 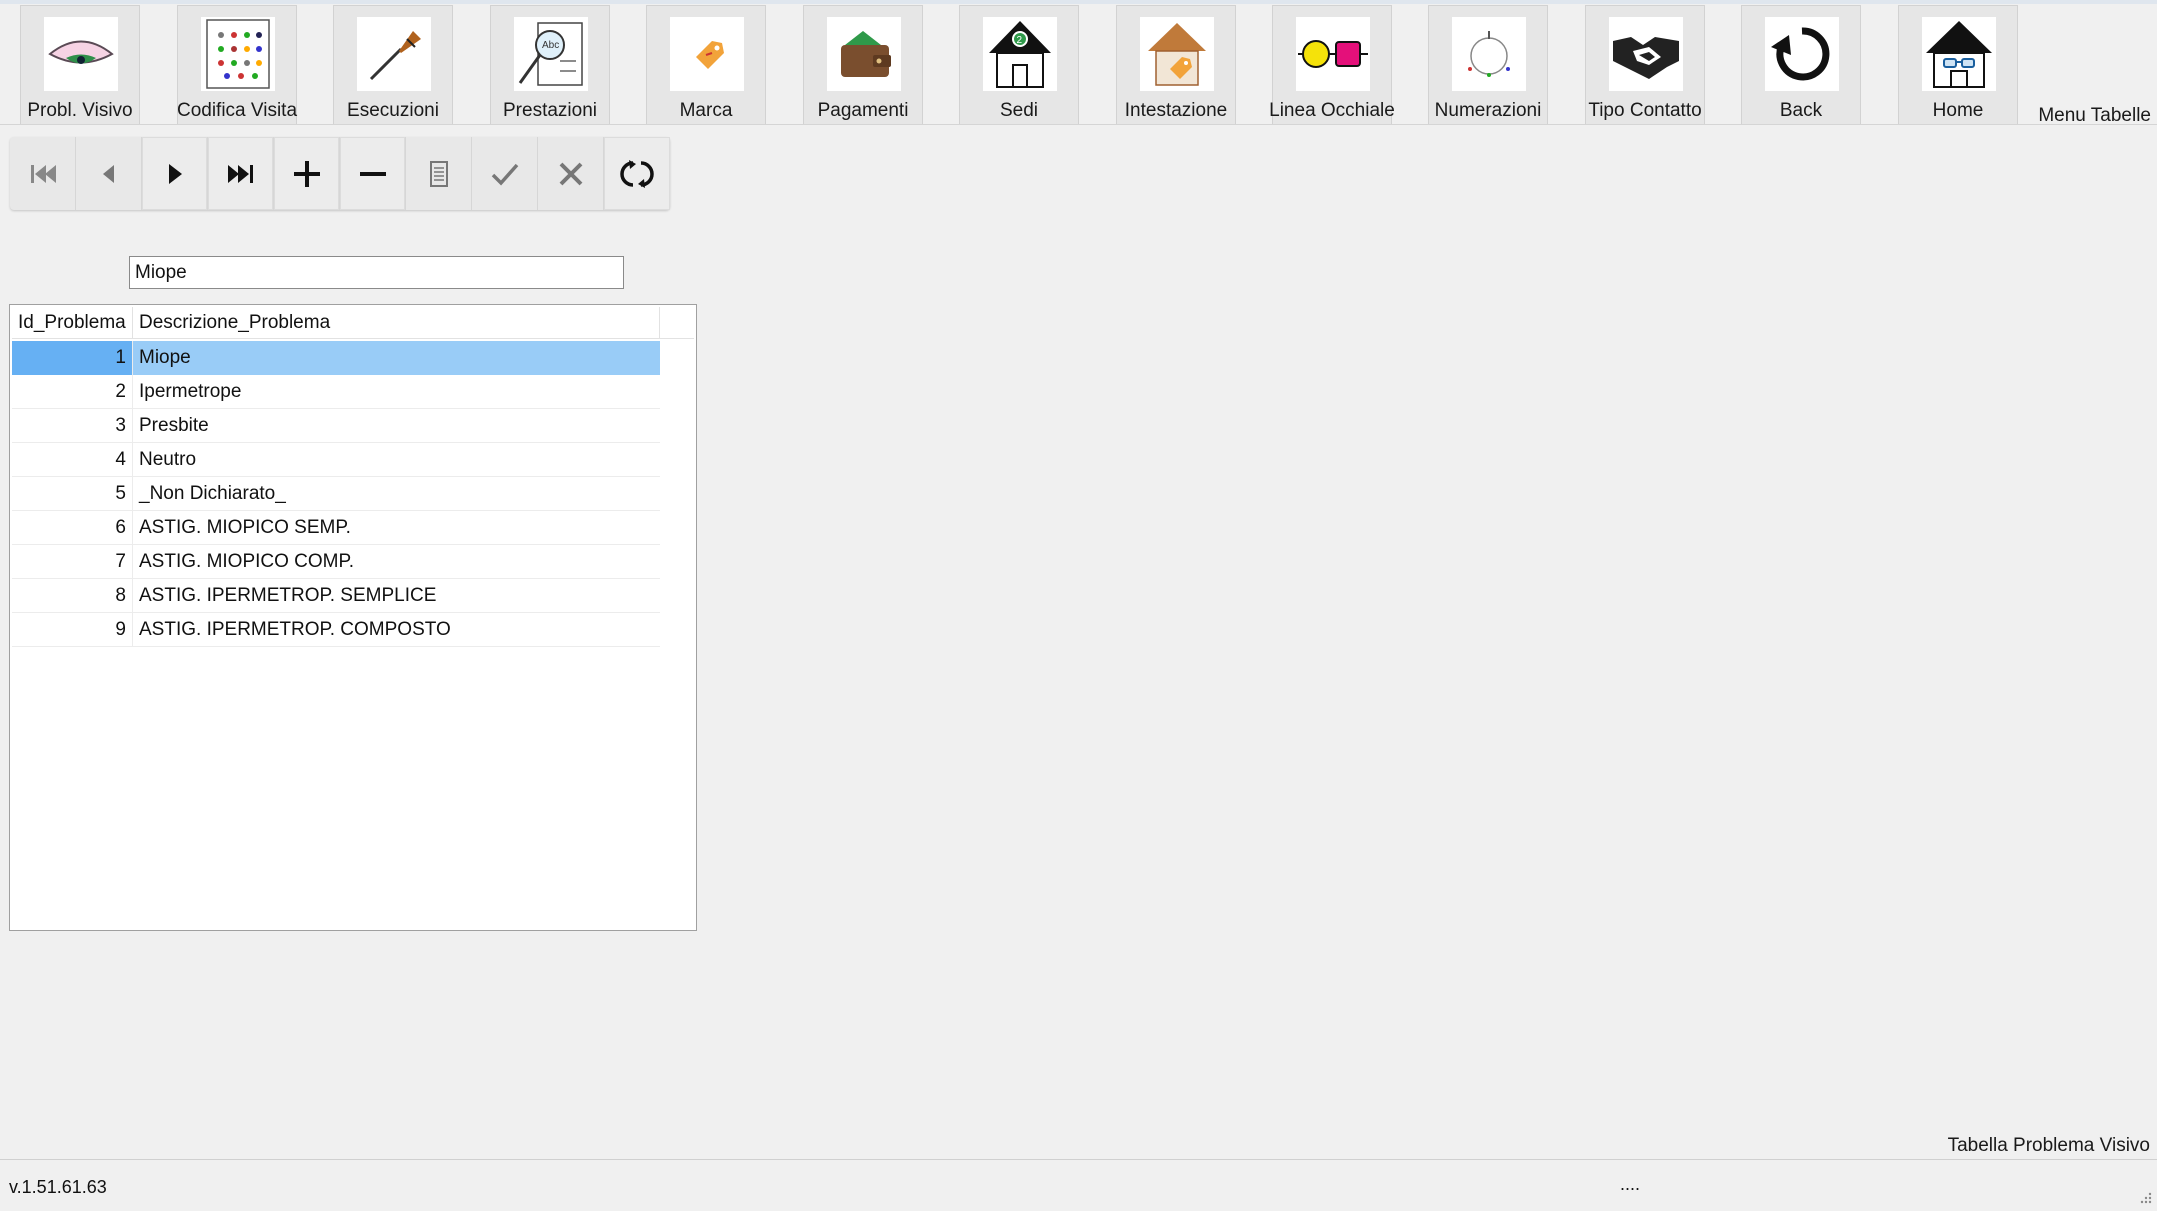 What do you see at coordinates (376, 272) in the screenshot?
I see `search-input` at bounding box center [376, 272].